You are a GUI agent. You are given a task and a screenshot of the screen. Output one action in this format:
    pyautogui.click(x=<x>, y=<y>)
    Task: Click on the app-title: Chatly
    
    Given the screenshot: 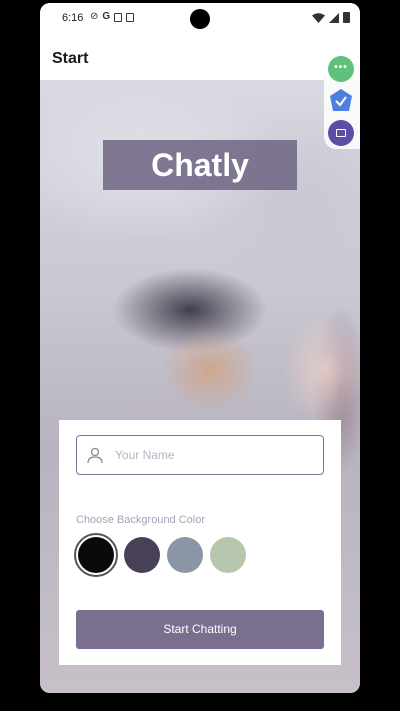 What is the action you would take?
    pyautogui.click(x=200, y=165)
    